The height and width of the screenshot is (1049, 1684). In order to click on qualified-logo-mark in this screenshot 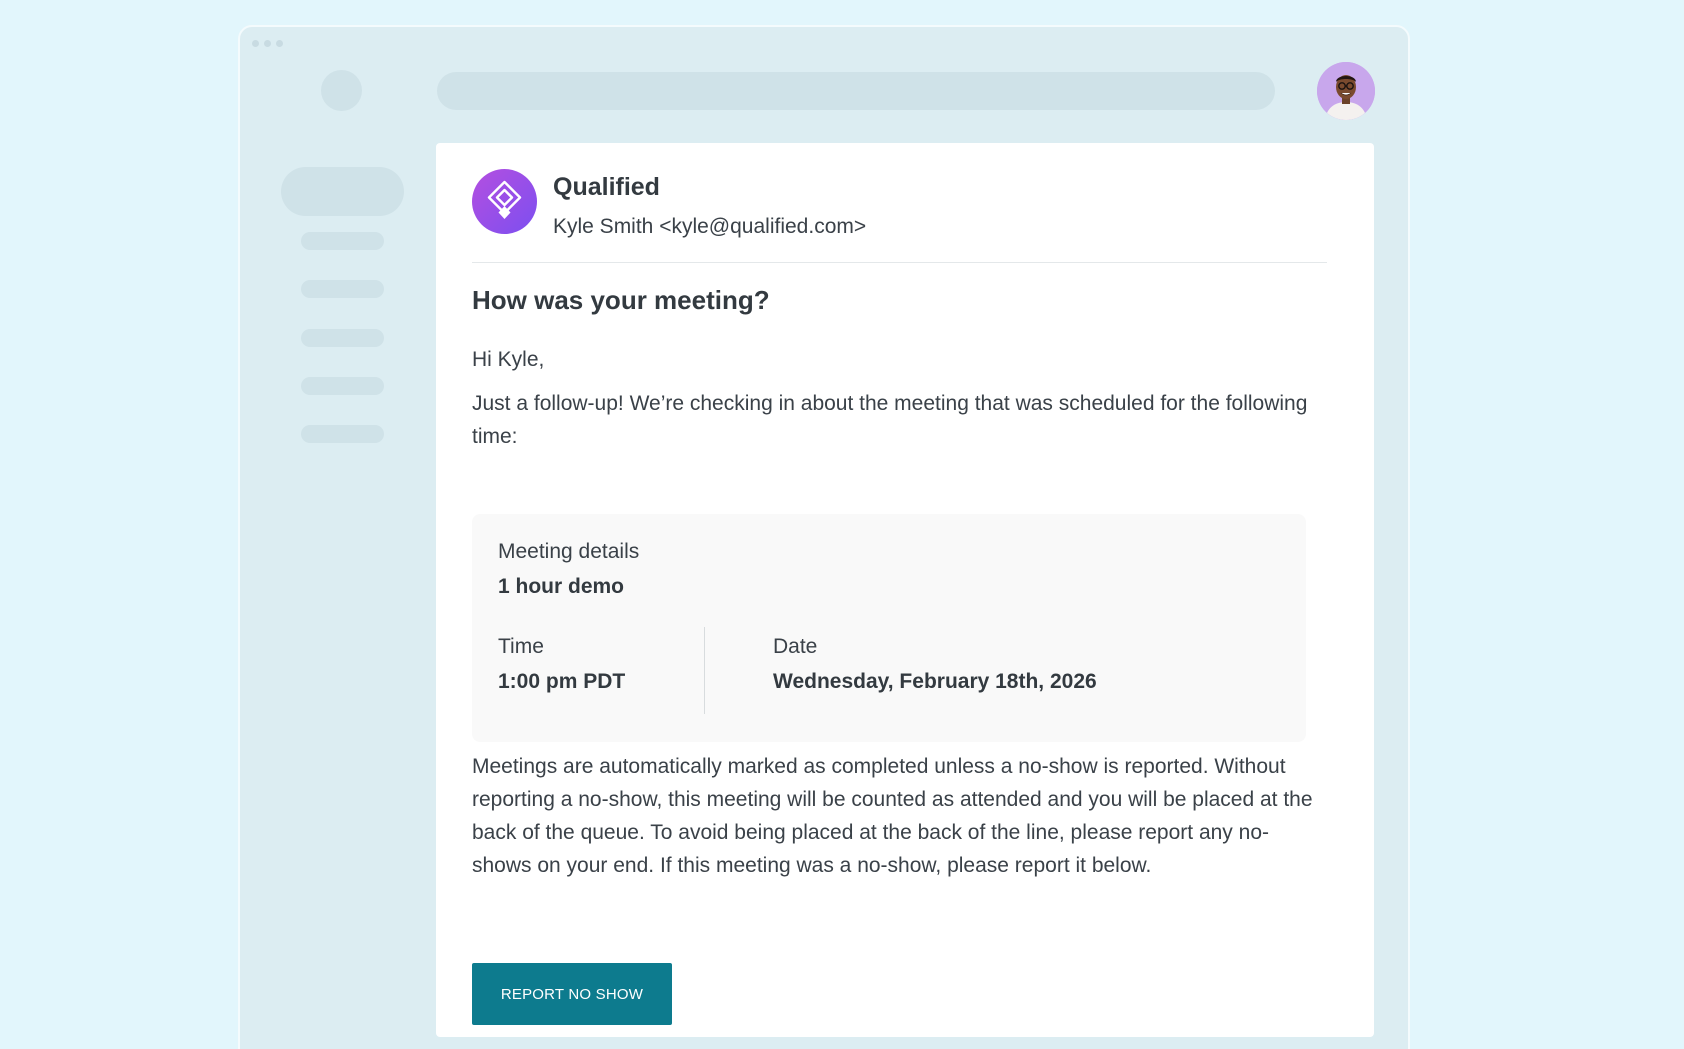, I will do `click(504, 199)`.